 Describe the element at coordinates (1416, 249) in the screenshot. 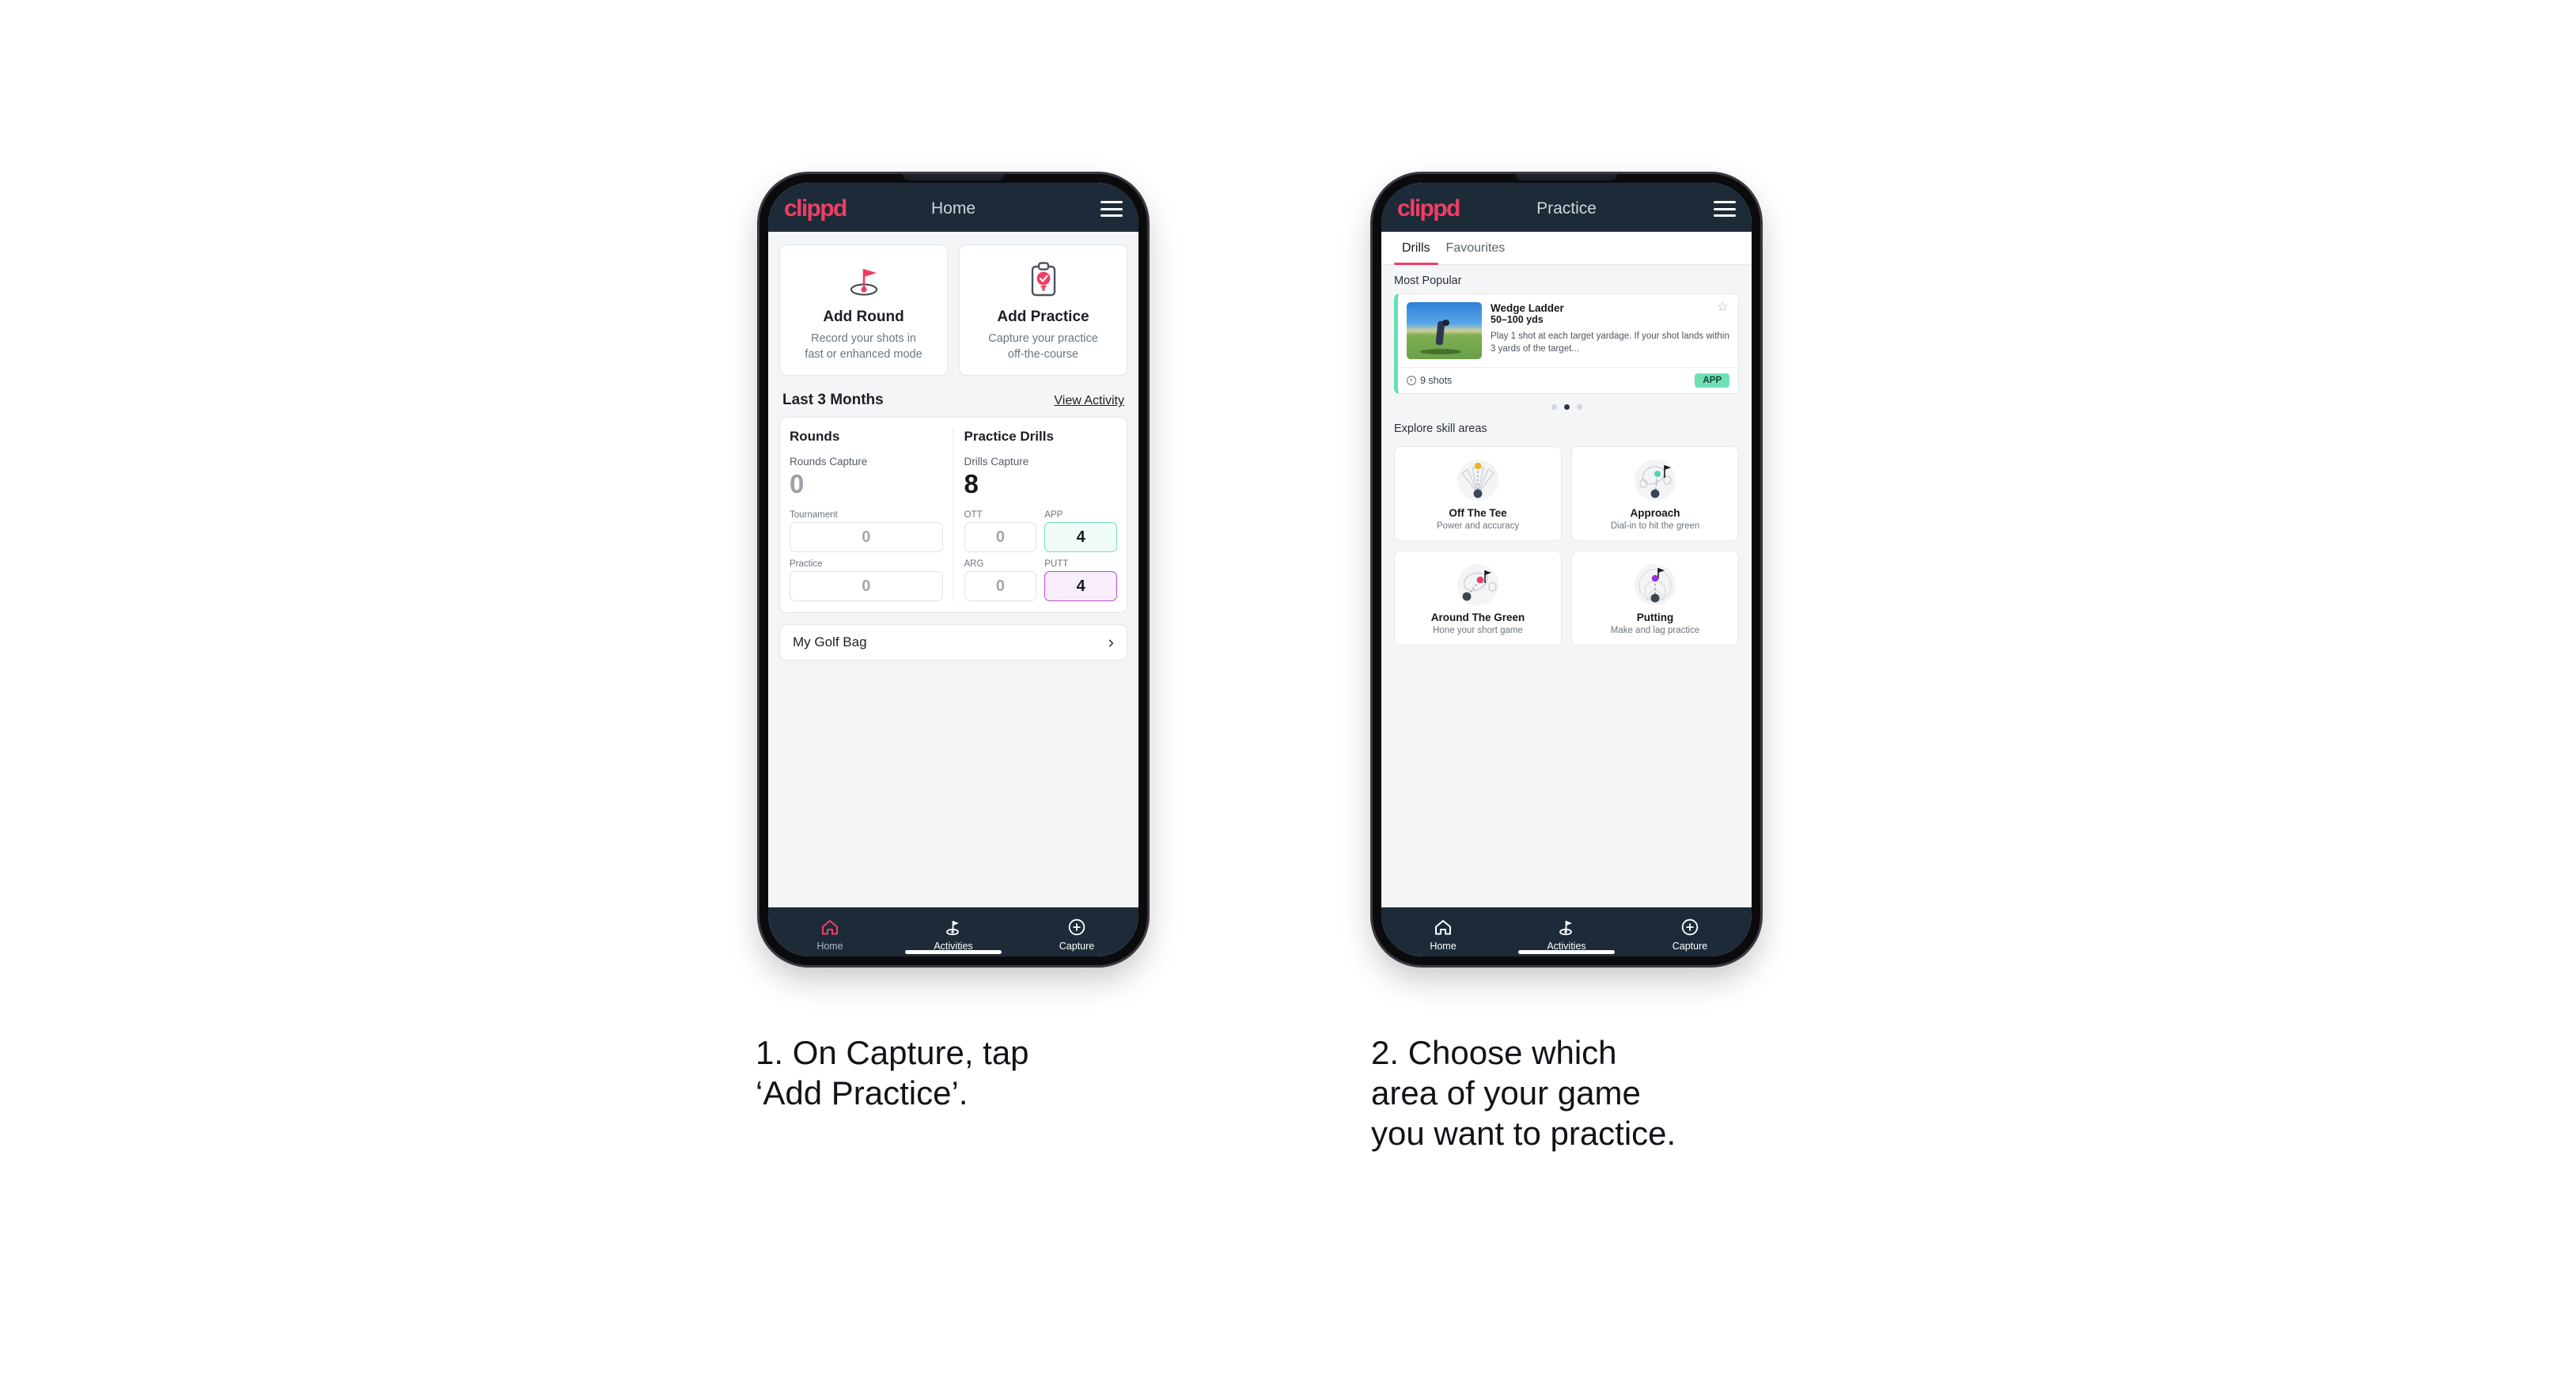

I see `tab-drills: Drills` at that location.